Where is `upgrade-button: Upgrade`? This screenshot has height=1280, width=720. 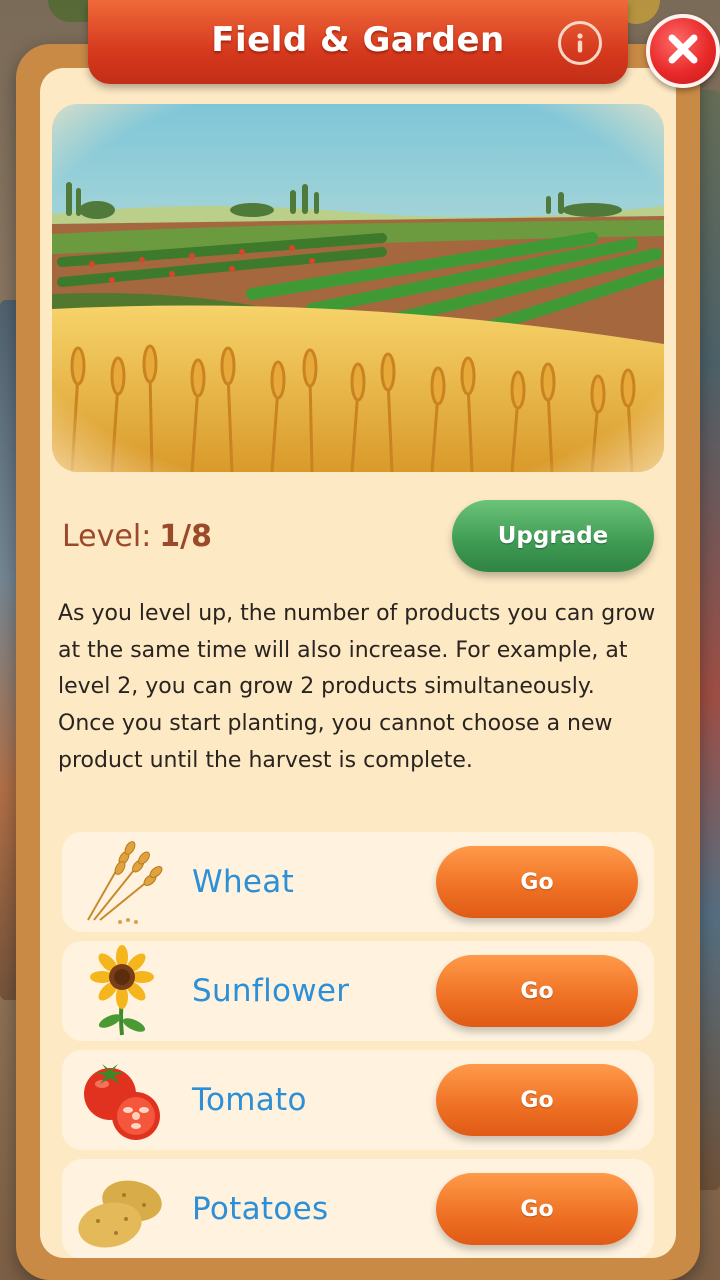
upgrade-button: Upgrade is located at coordinates (553, 536).